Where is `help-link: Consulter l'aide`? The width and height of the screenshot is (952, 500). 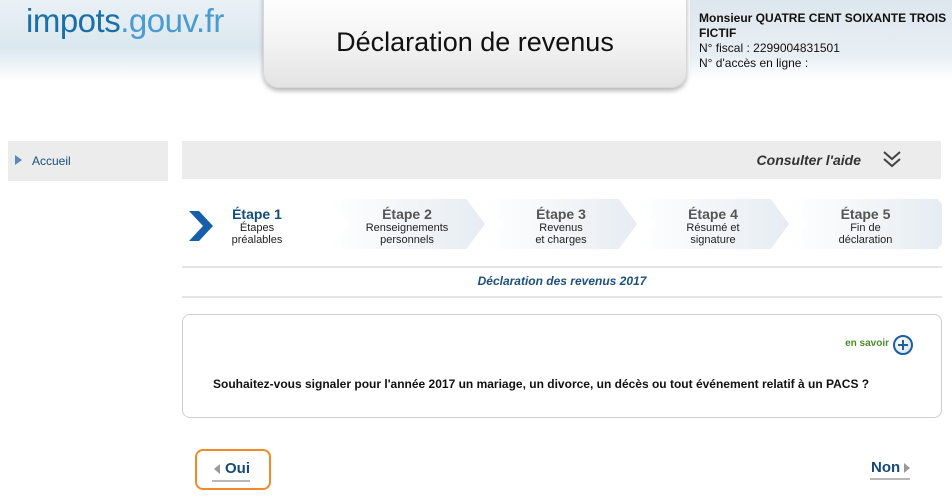
help-link: Consulter l'aide is located at coordinates (809, 160).